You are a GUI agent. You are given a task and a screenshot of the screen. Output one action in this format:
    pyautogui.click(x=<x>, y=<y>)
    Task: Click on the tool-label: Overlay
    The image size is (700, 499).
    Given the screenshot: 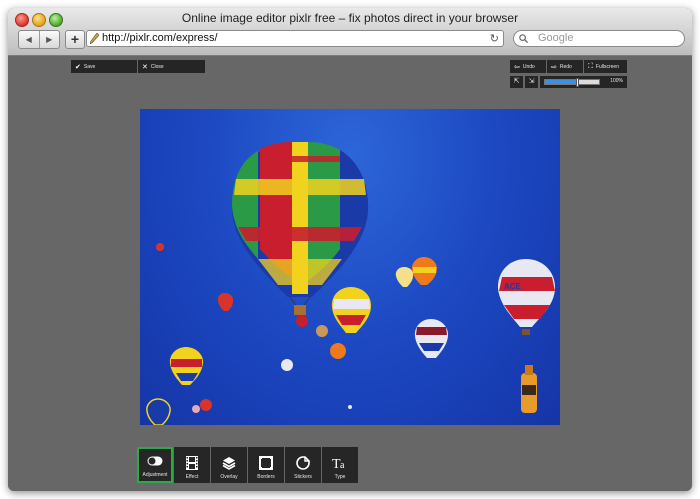 What is the action you would take?
    pyautogui.click(x=229, y=477)
    